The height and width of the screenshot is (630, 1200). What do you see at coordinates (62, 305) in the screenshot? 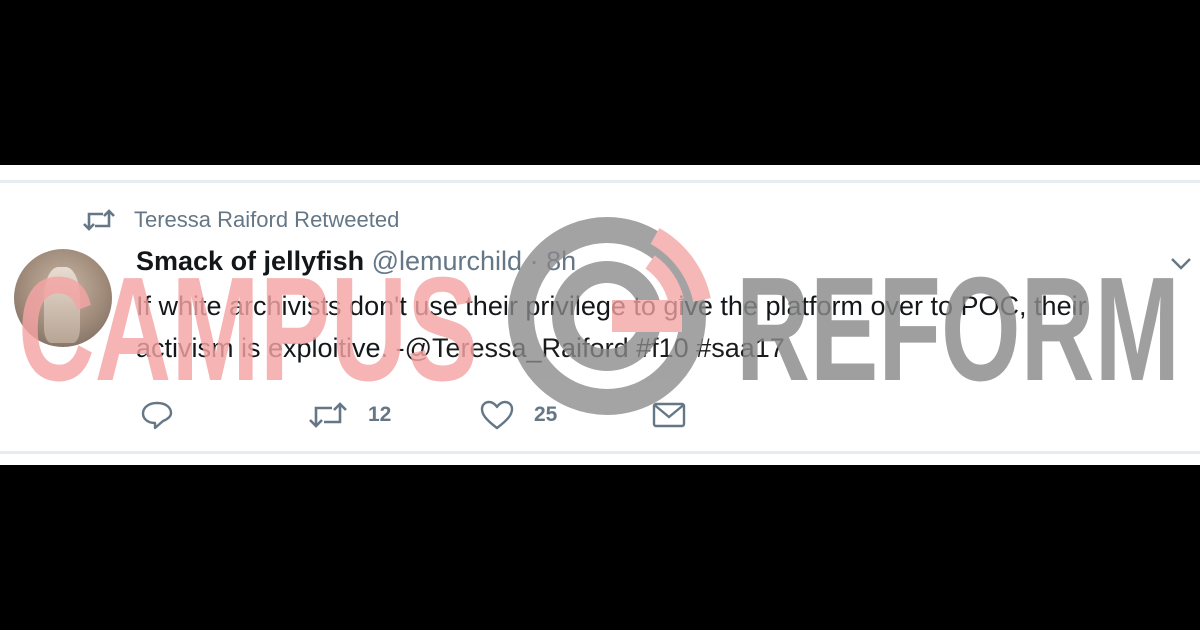
I see `avatar-image` at bounding box center [62, 305].